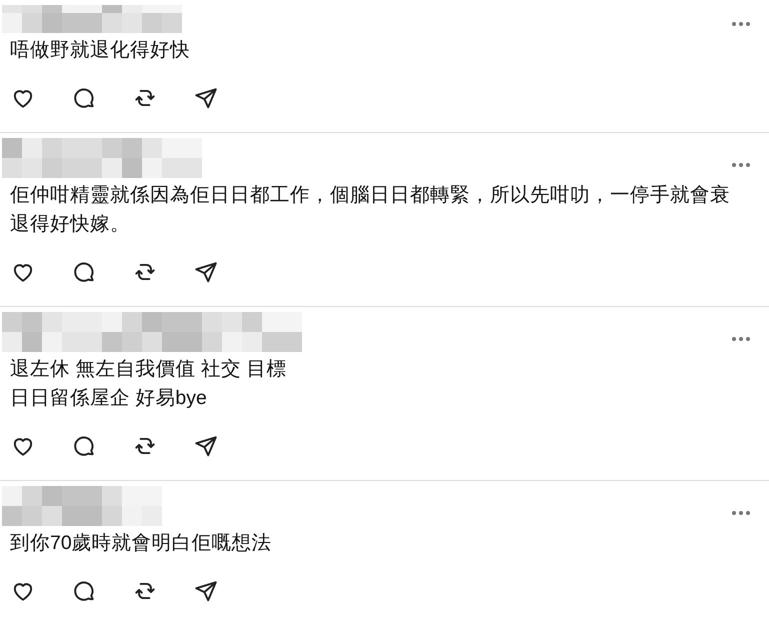 The height and width of the screenshot is (625, 769). What do you see at coordinates (149, 369) in the screenshot?
I see `comment-text: 退左休 無左自我價值 社交 目標` at bounding box center [149, 369].